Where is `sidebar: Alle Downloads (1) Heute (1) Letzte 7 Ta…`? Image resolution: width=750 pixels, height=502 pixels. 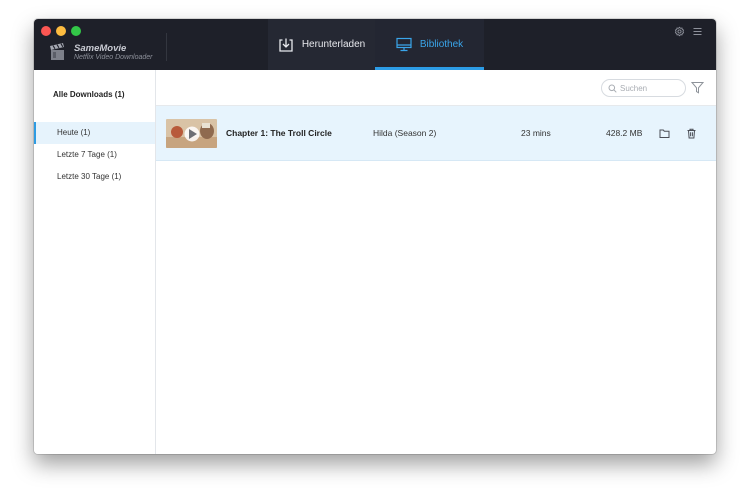 sidebar: Alle Downloads (1) Heute (1) Letzte 7 Ta… is located at coordinates (95, 262).